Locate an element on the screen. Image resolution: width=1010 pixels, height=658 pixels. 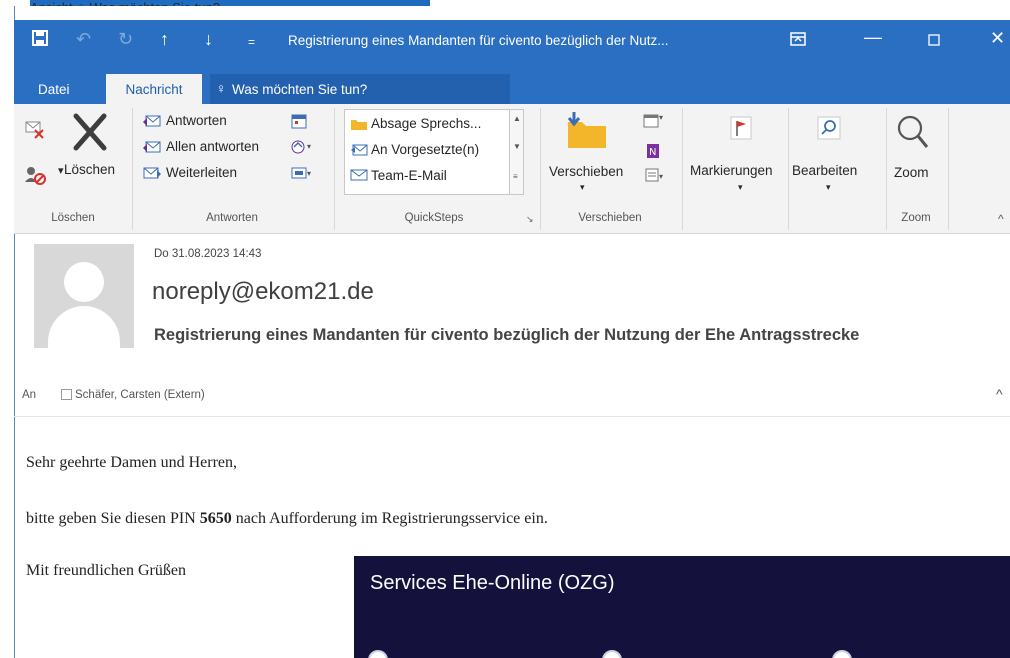
delete-icon is located at coordinates (90, 133).